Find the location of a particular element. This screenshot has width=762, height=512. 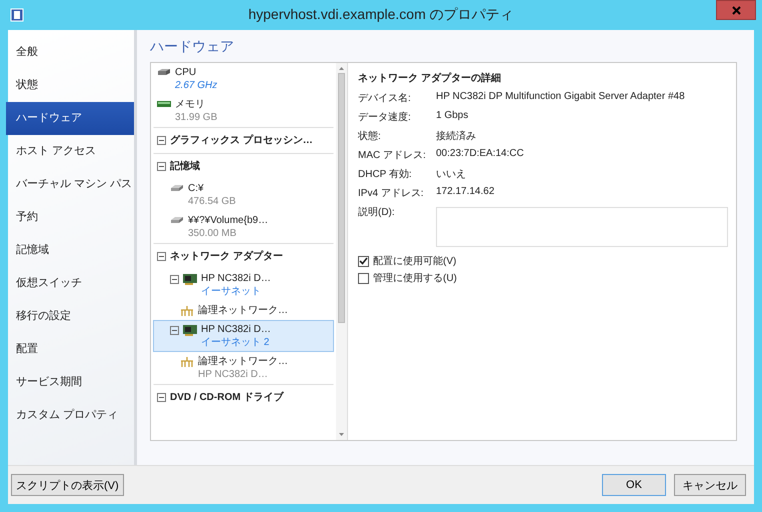

adapter-link: イーサネット 2 is located at coordinates (236, 342).